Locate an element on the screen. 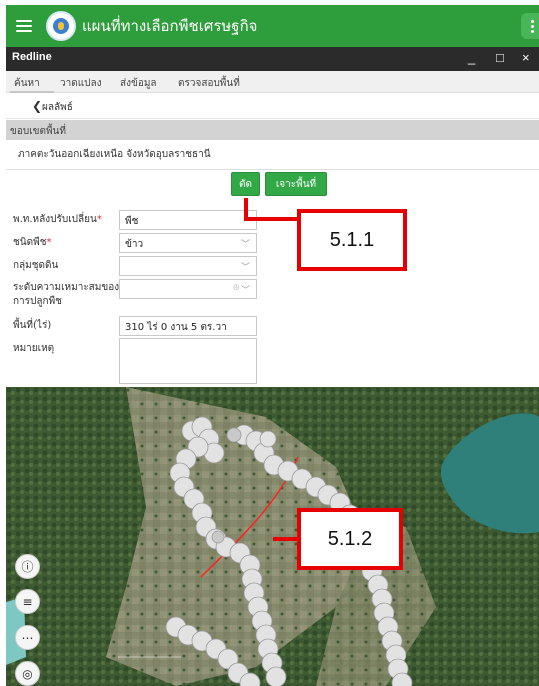 The image size is (539, 686). more-horizontal-icon: ⋯ is located at coordinates (27, 637).